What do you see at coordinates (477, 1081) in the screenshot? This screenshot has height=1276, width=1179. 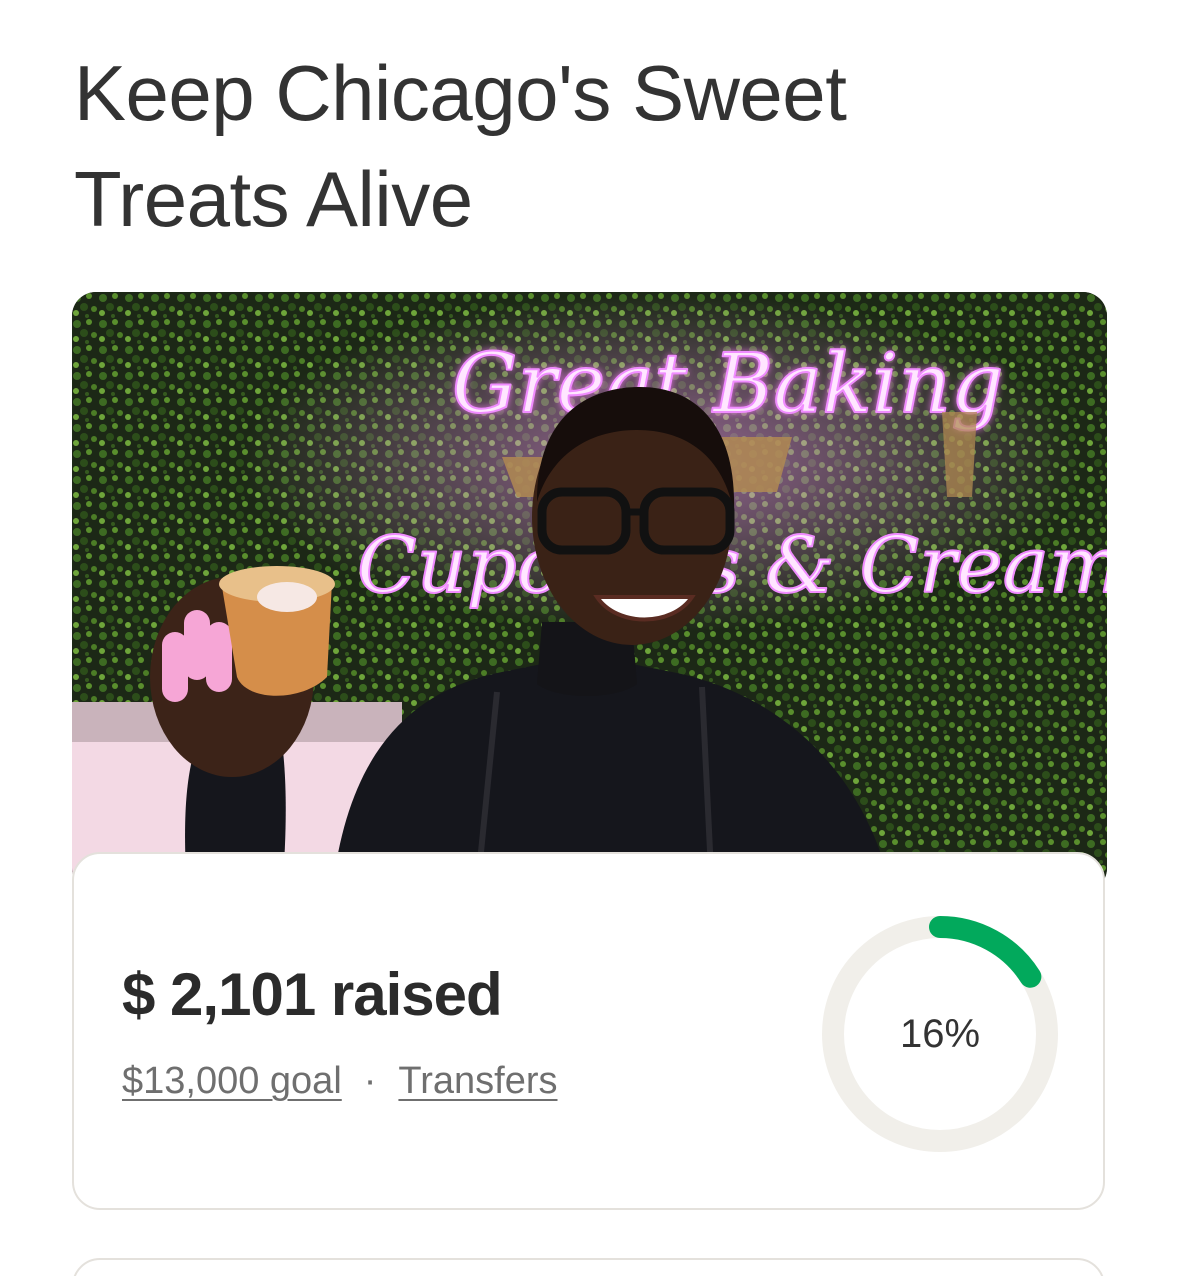 I see `transfers-link: Transfers` at bounding box center [477, 1081].